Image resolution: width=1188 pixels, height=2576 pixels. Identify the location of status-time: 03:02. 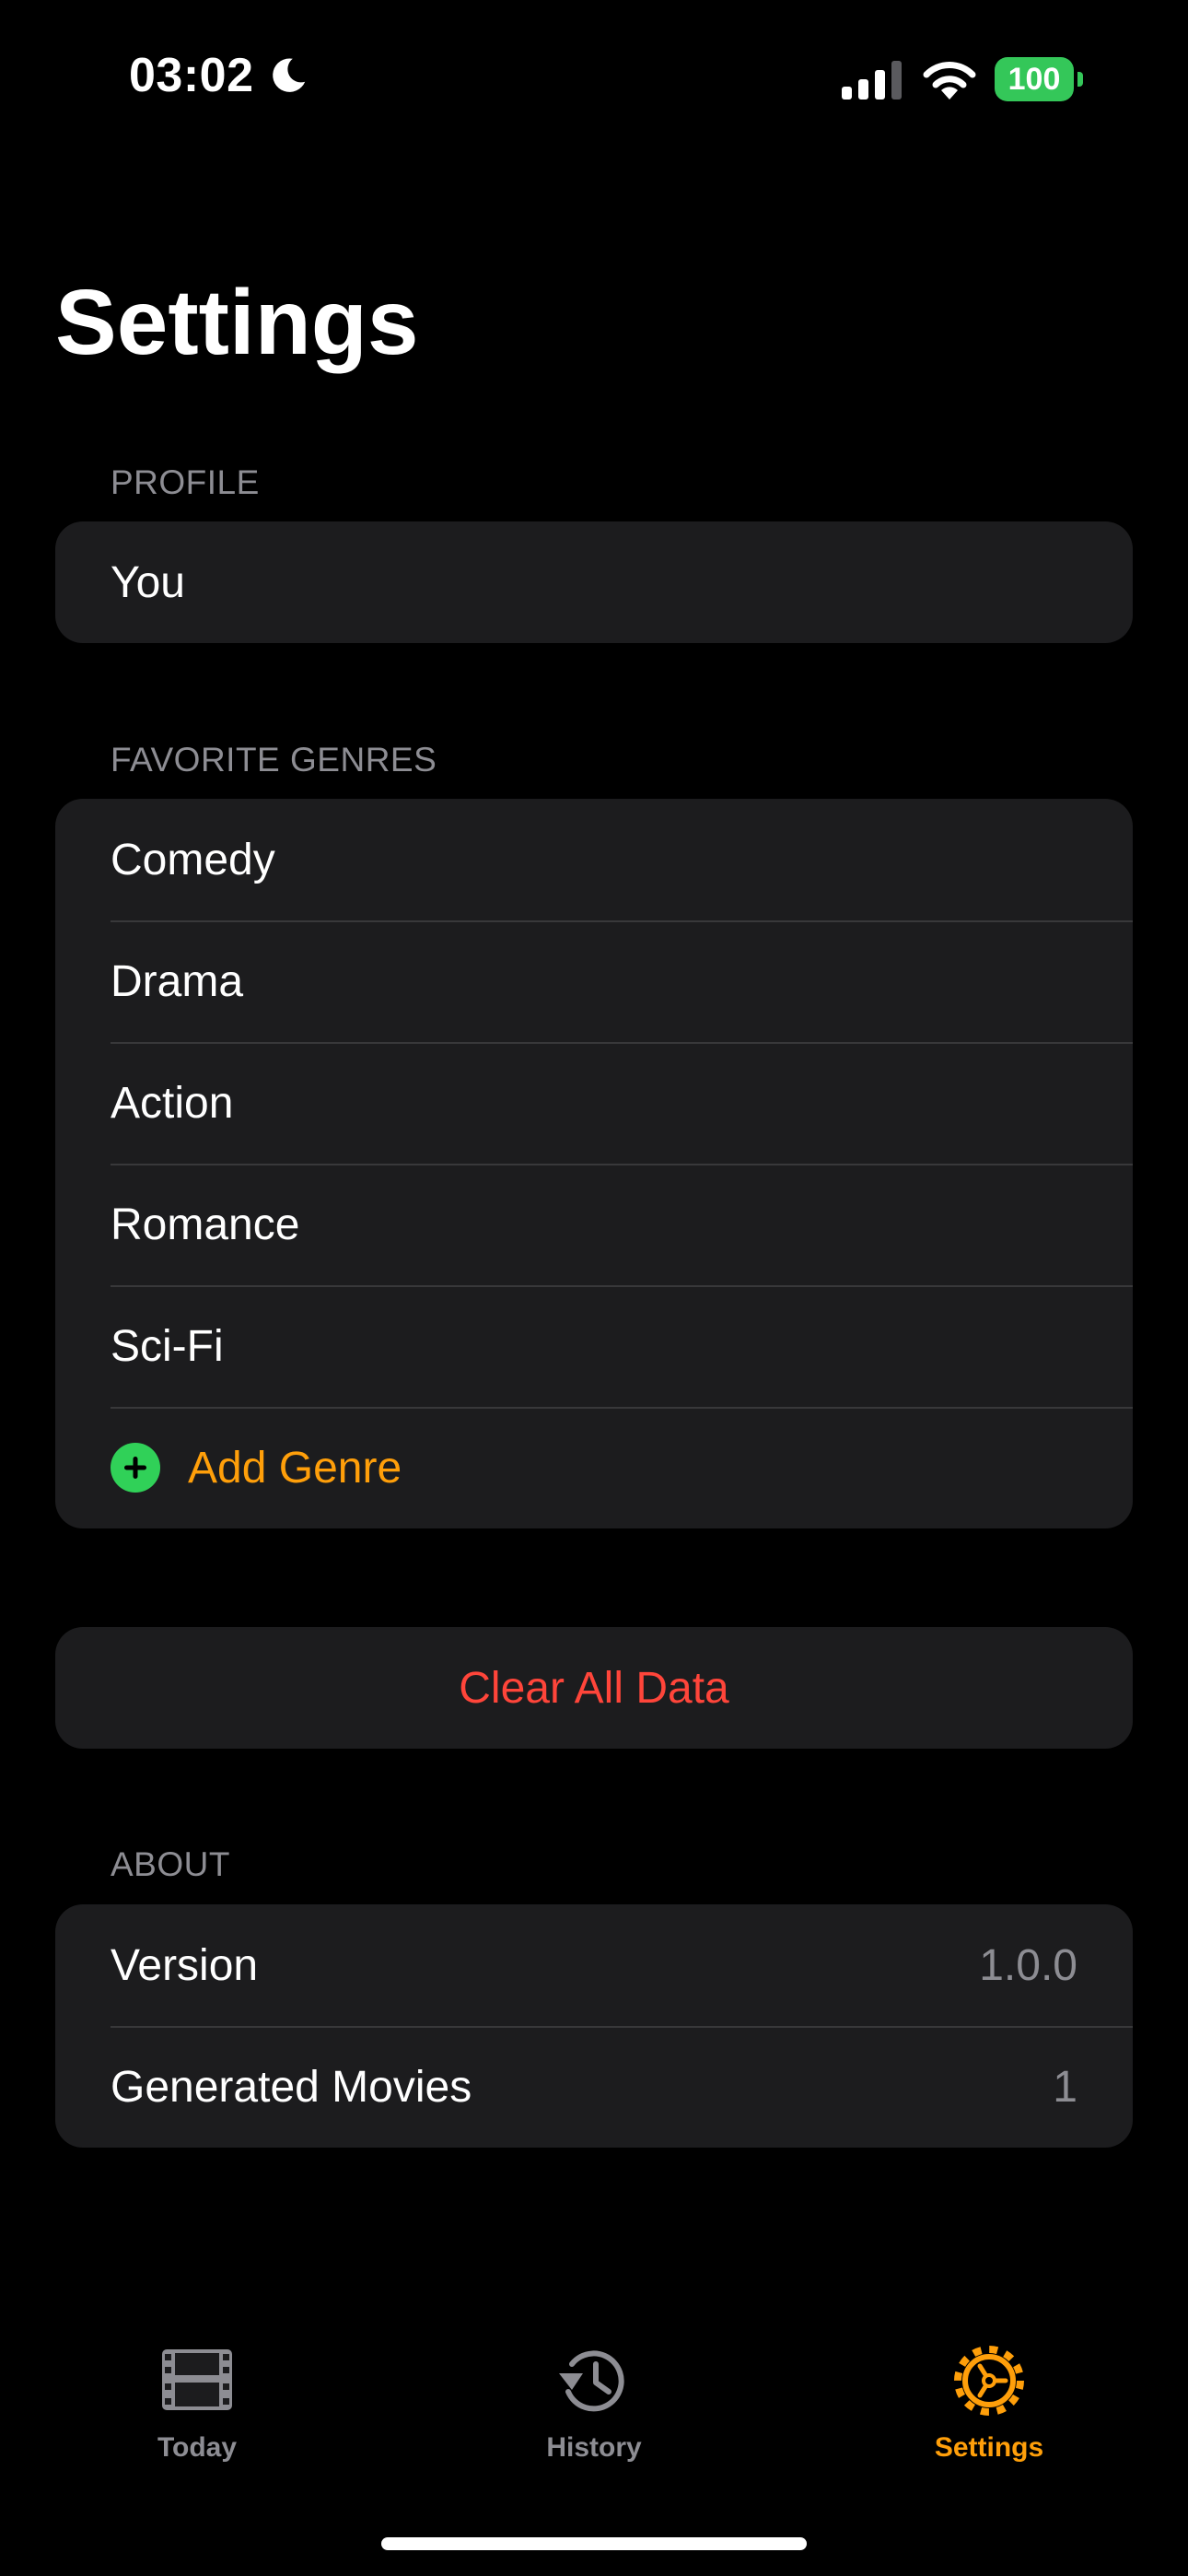
(219, 75).